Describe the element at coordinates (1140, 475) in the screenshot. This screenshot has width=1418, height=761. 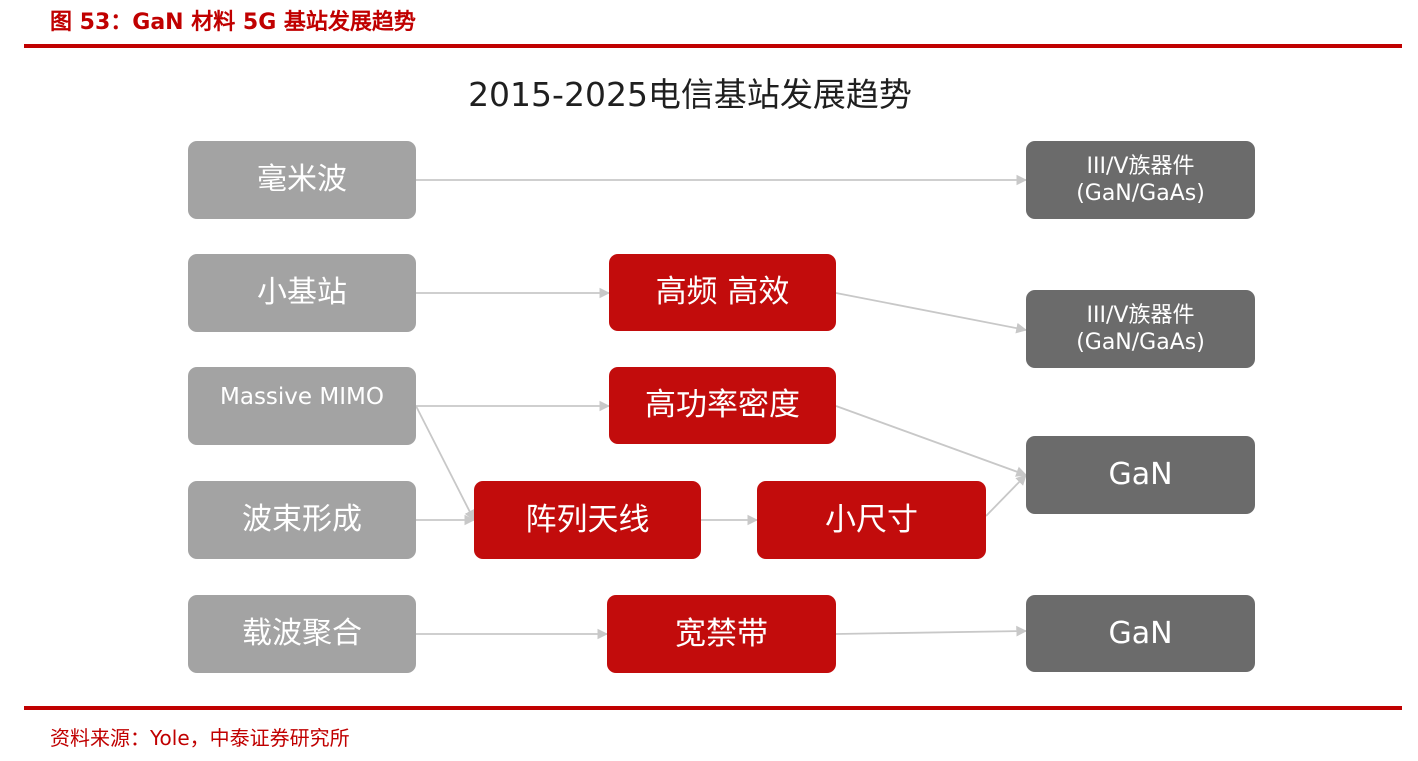
I see `node-gan-1: GaN` at that location.